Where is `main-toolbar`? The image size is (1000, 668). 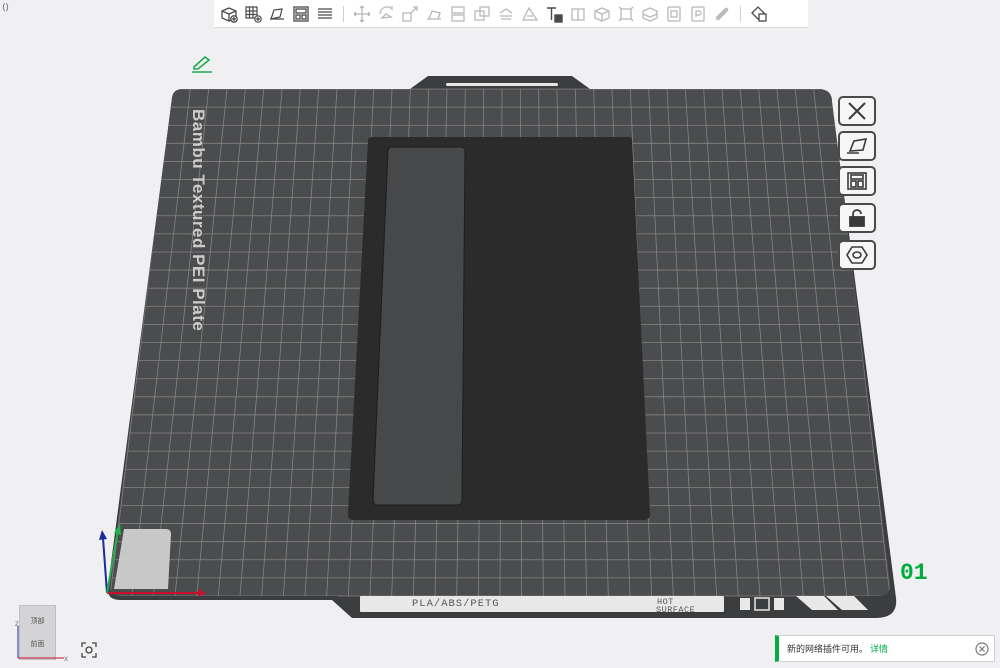 main-toolbar is located at coordinates (511, 14).